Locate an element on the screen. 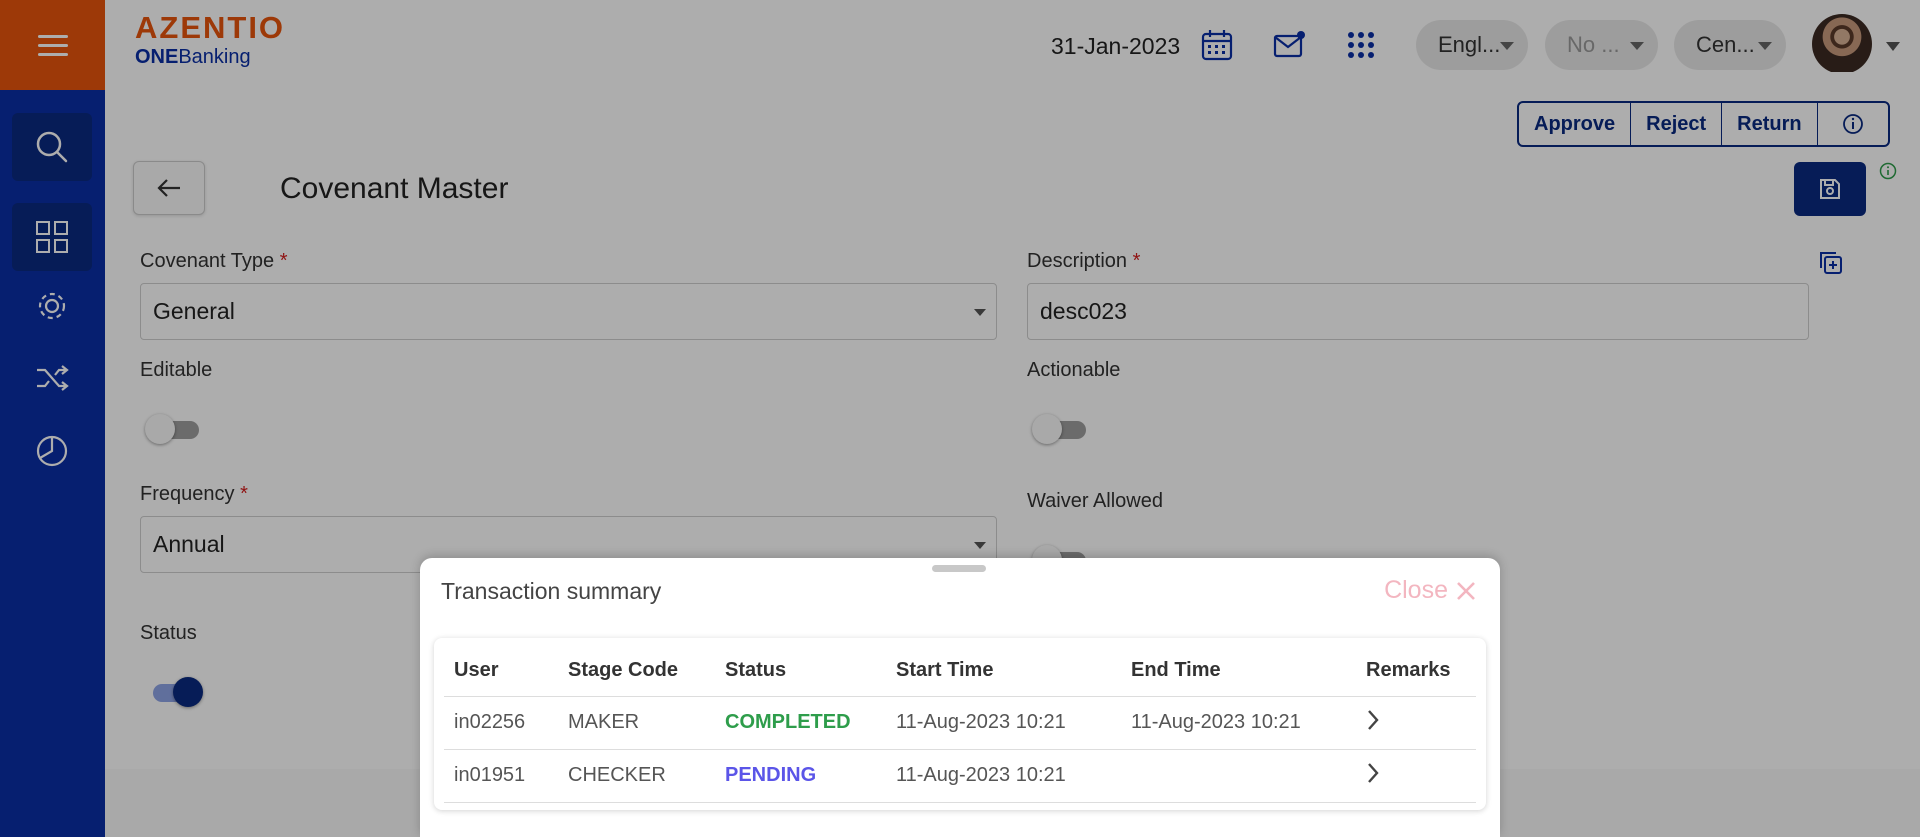 This screenshot has width=1920, height=837. column-header: Stage Code is located at coordinates (636, 671).